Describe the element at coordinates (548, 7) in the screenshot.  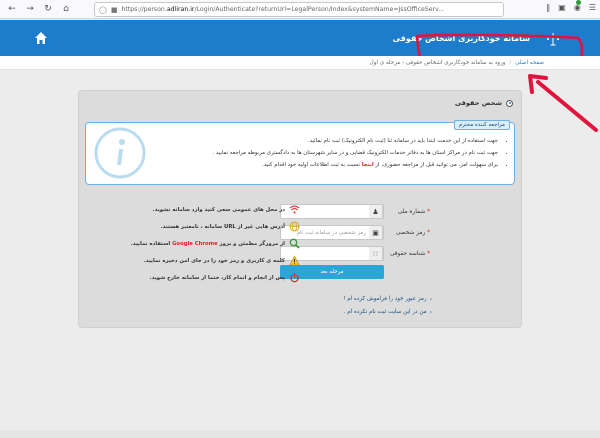
I see `library-icon: ‖` at that location.